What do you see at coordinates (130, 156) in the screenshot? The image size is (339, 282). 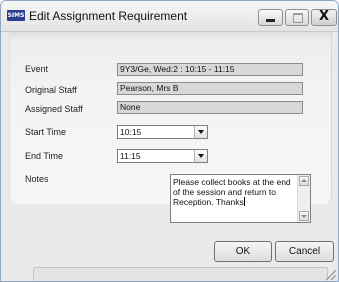 I see `end-time-value: 11:15` at bounding box center [130, 156].